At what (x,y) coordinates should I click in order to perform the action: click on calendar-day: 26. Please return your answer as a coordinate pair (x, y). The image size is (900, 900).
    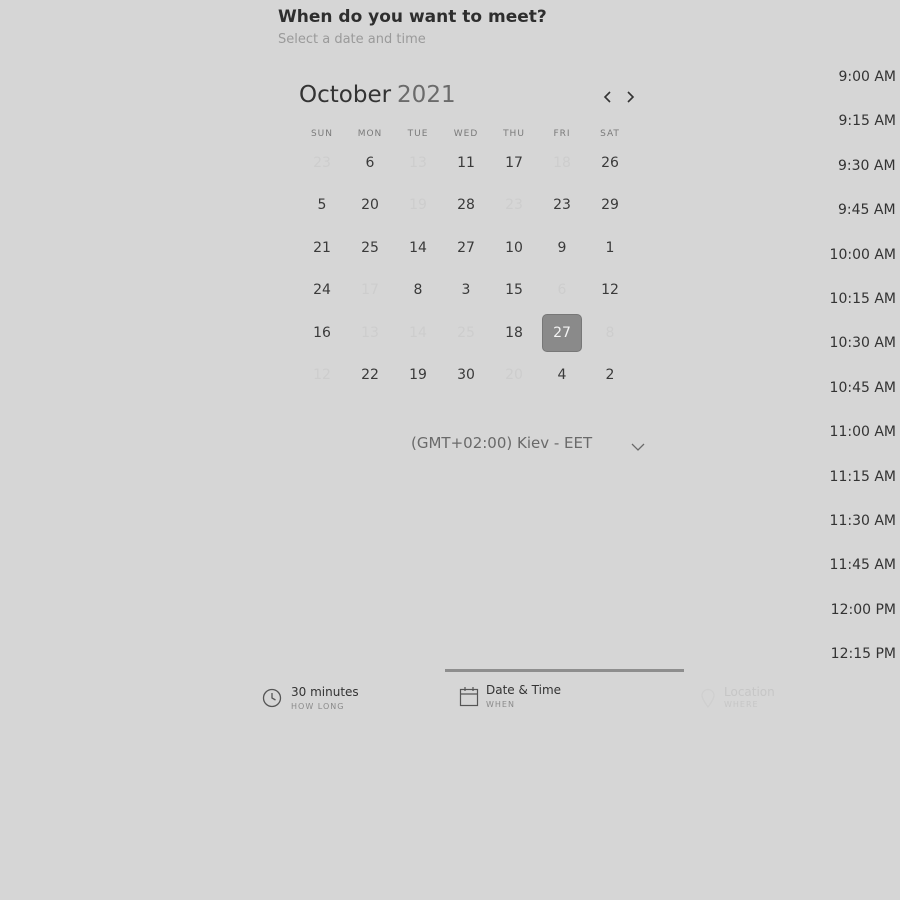
    Looking at the image, I should click on (610, 163).